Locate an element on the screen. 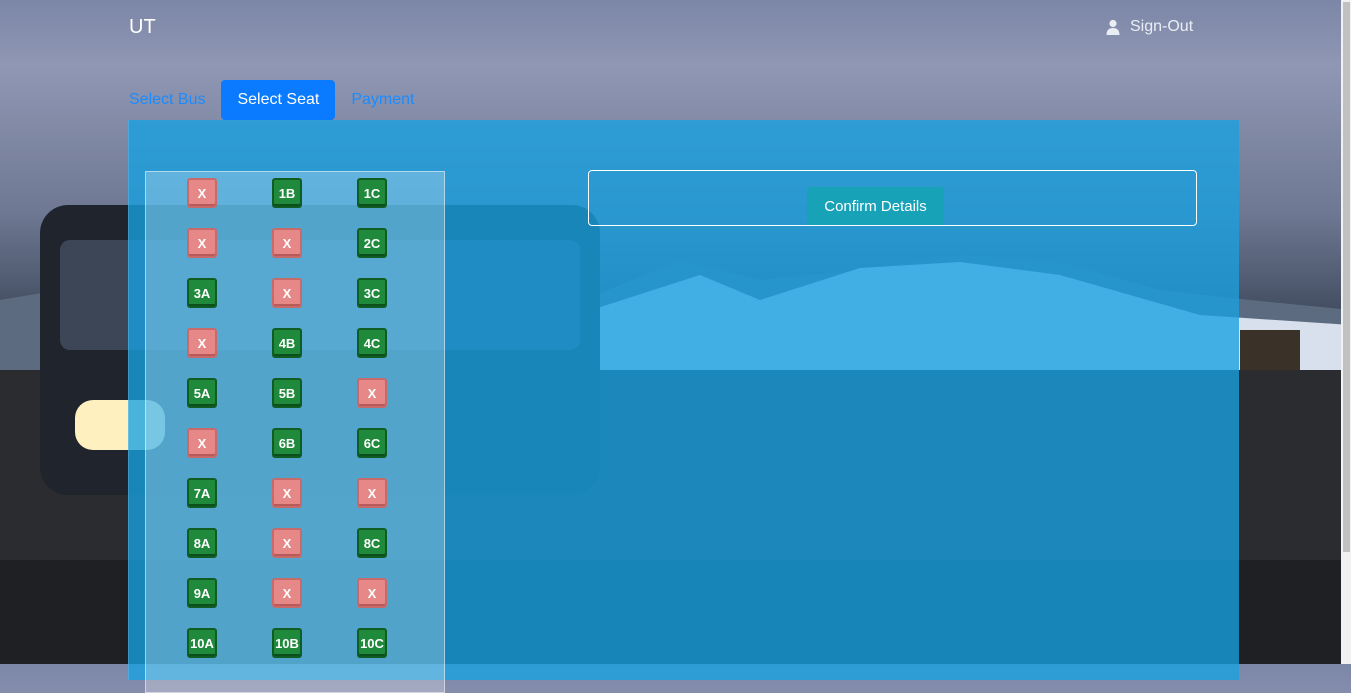 Image resolution: width=1351 pixels, height=693 pixels. confirm-details-box: Confirm Details is located at coordinates (892, 198).